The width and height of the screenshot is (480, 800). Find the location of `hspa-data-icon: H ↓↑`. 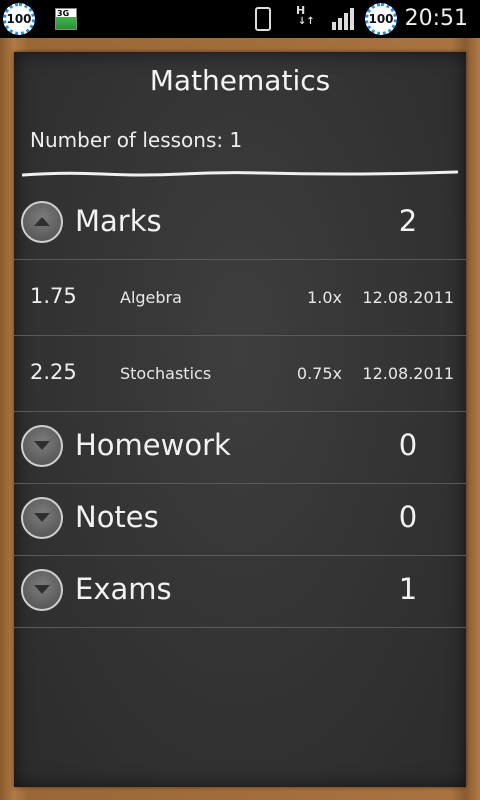

hspa-data-icon: H ↓↑ is located at coordinates (305, 16).